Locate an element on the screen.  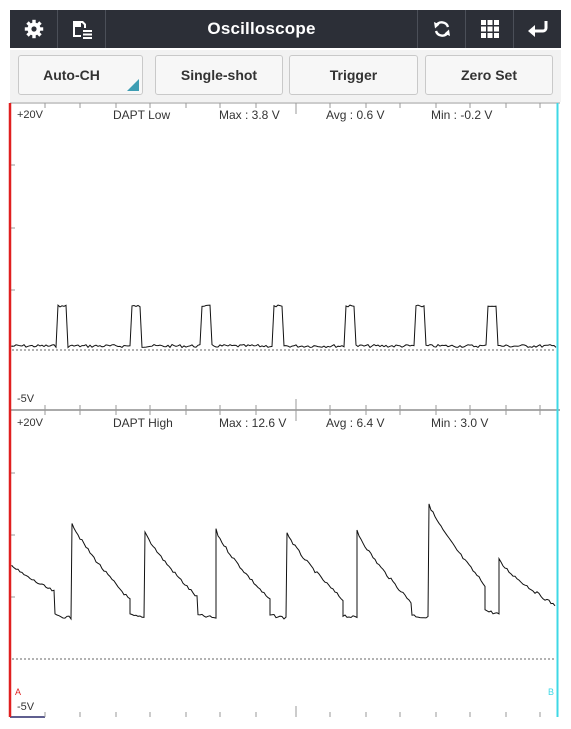
grid-icon is located at coordinates (489, 29).